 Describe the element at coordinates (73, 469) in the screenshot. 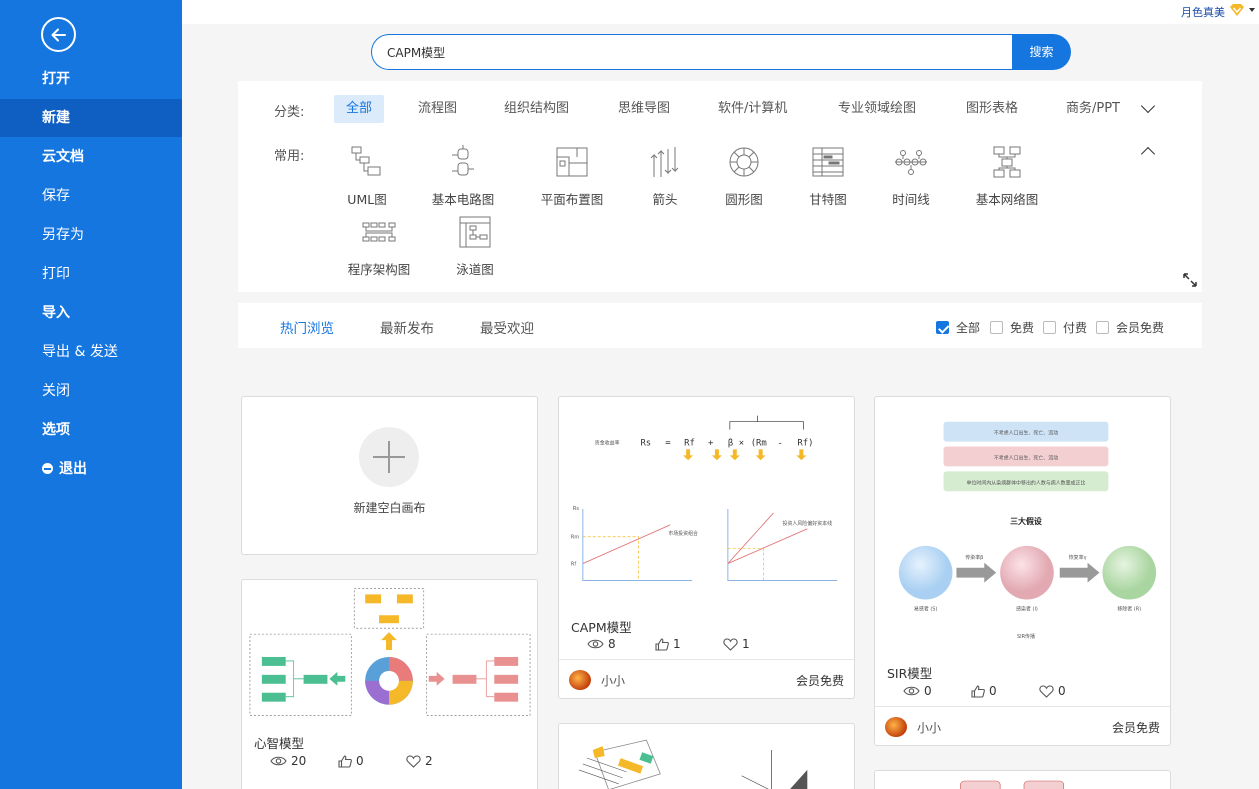

I see `sidebar-item-exit-label: 退出` at that location.